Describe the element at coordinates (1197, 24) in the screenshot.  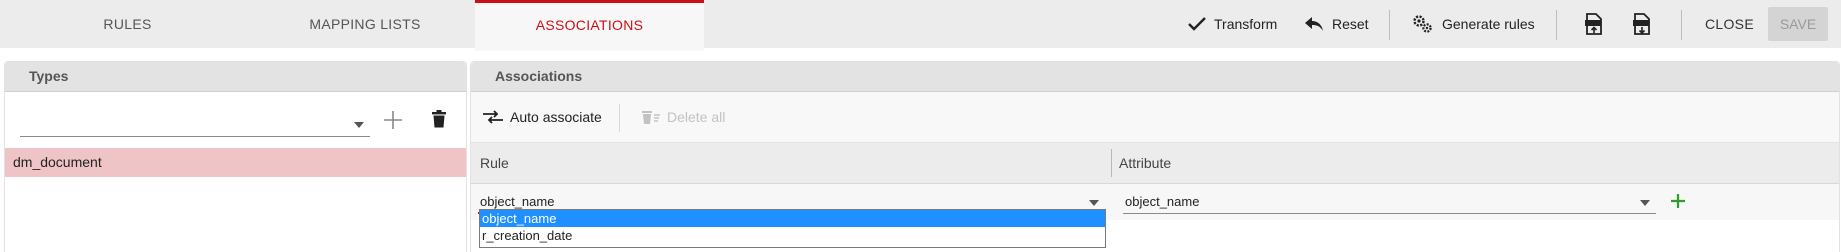
I see `check-icon` at that location.